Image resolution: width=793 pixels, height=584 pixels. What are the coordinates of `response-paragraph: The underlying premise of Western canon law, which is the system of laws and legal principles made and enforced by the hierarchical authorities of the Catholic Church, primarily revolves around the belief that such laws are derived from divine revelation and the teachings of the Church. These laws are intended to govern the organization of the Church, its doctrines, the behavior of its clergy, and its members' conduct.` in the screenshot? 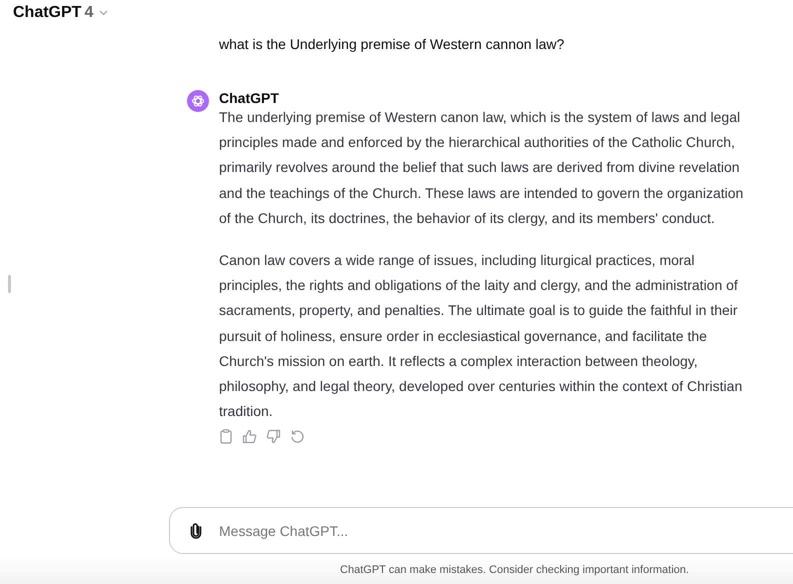 It's located at (481, 168).